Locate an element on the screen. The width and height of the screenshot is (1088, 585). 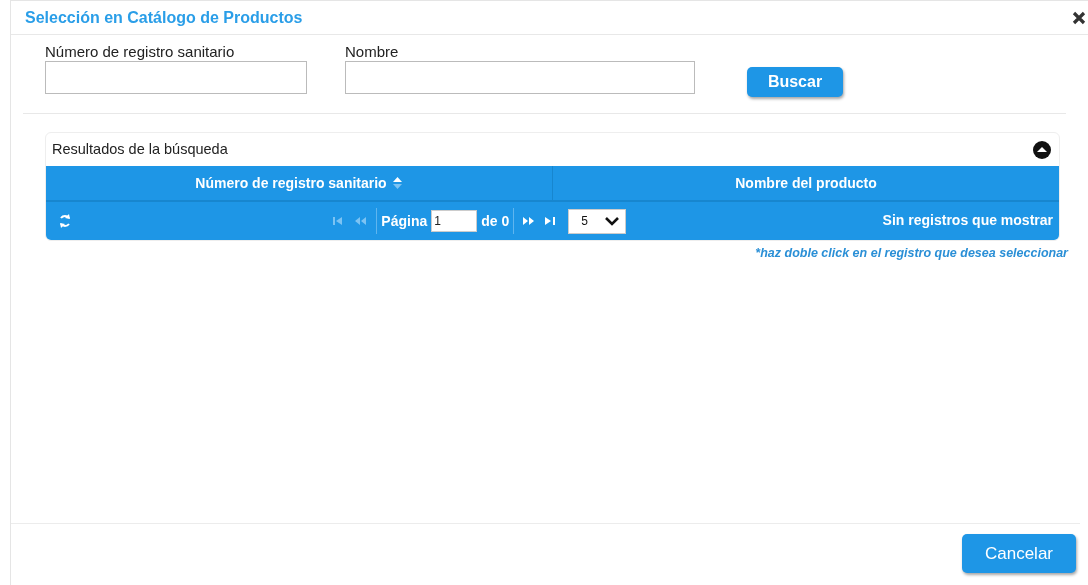
search-button: Buscar is located at coordinates (795, 82).